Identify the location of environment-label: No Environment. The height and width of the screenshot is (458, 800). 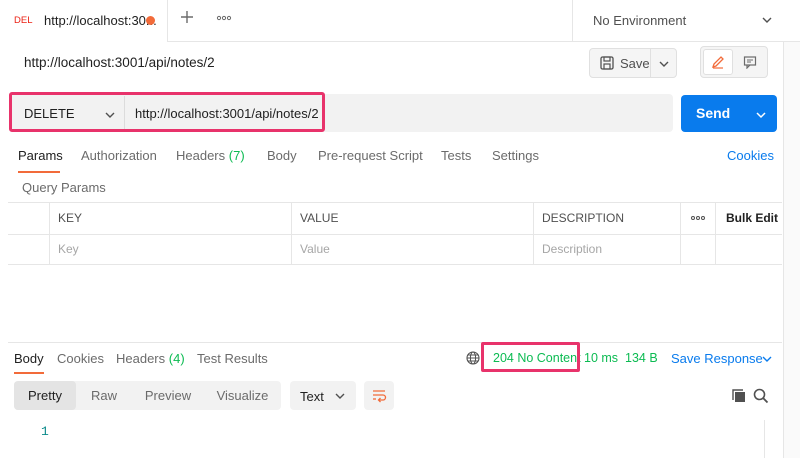
(640, 20).